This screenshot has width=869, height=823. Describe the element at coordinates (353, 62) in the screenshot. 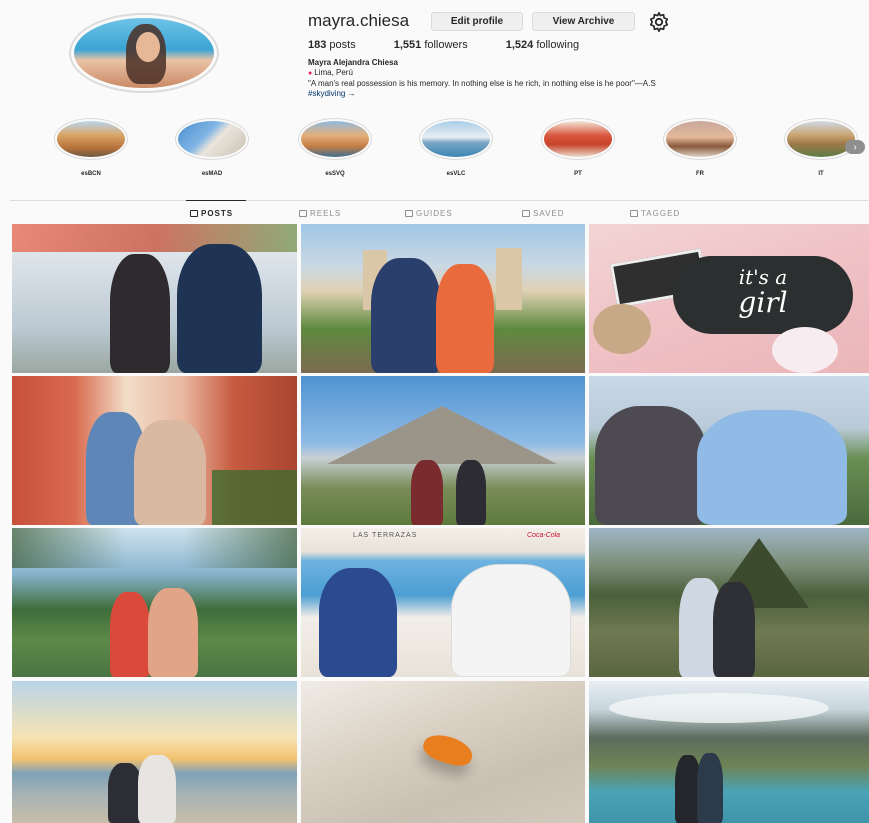

I see `full-name: Mayra Alejandra Chiesa` at that location.